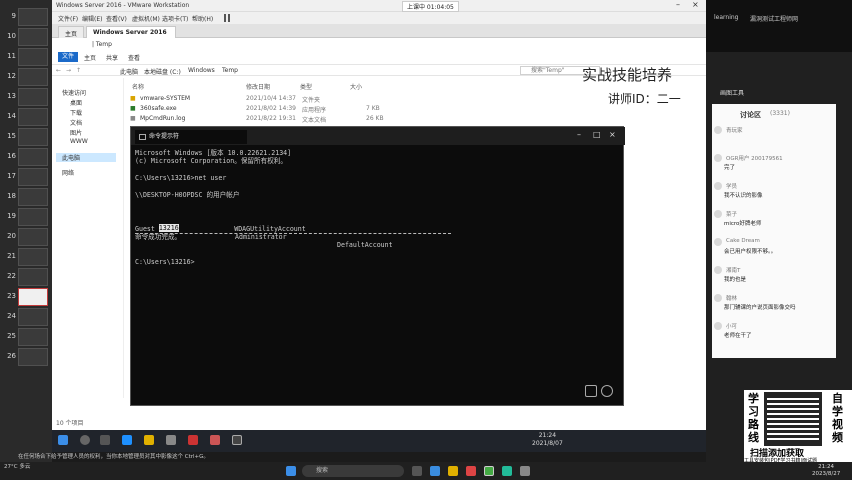 This screenshot has width=852, height=480. What do you see at coordinates (138, 86) in the screenshot?
I see `column-name: 名称` at bounding box center [138, 86].